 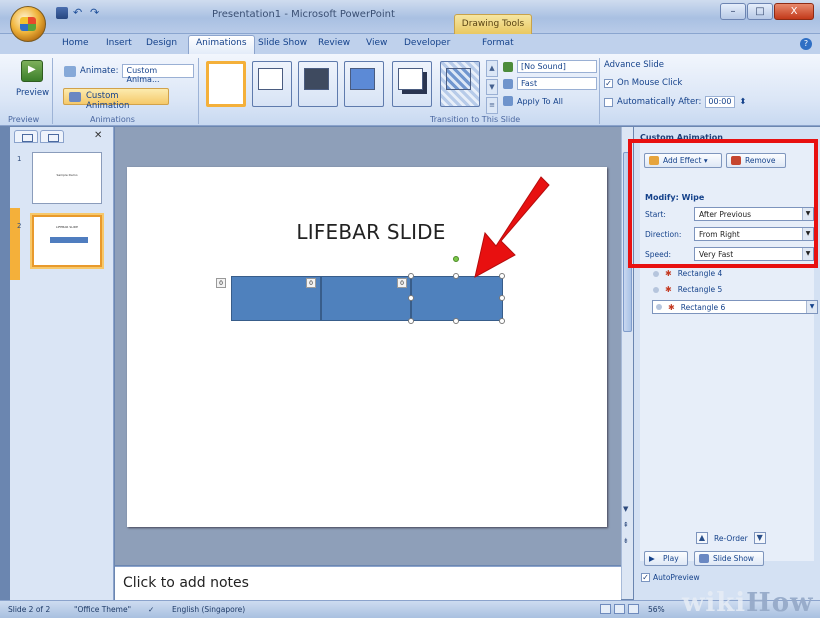 What do you see at coordinates (670, 577) in the screenshot?
I see `autopreview-row: ✓ AutoPreview` at bounding box center [670, 577].